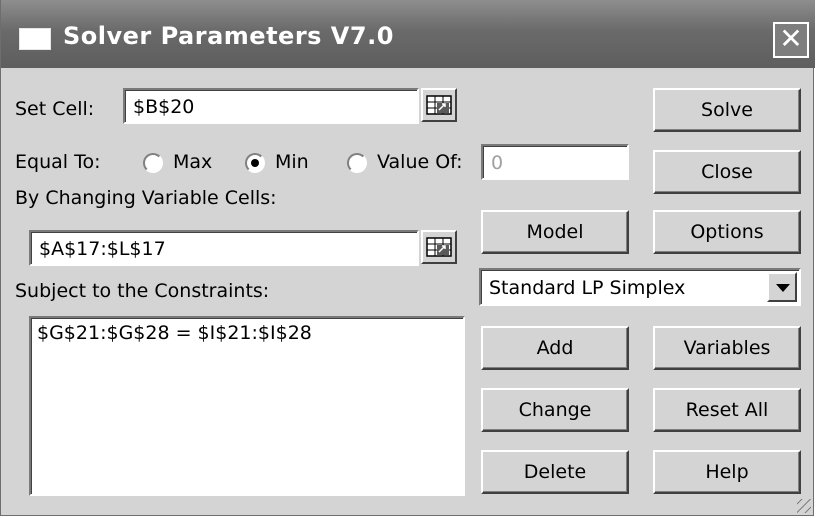 This screenshot has width=816, height=518. I want to click on chevron-down-icon, so click(782, 287).